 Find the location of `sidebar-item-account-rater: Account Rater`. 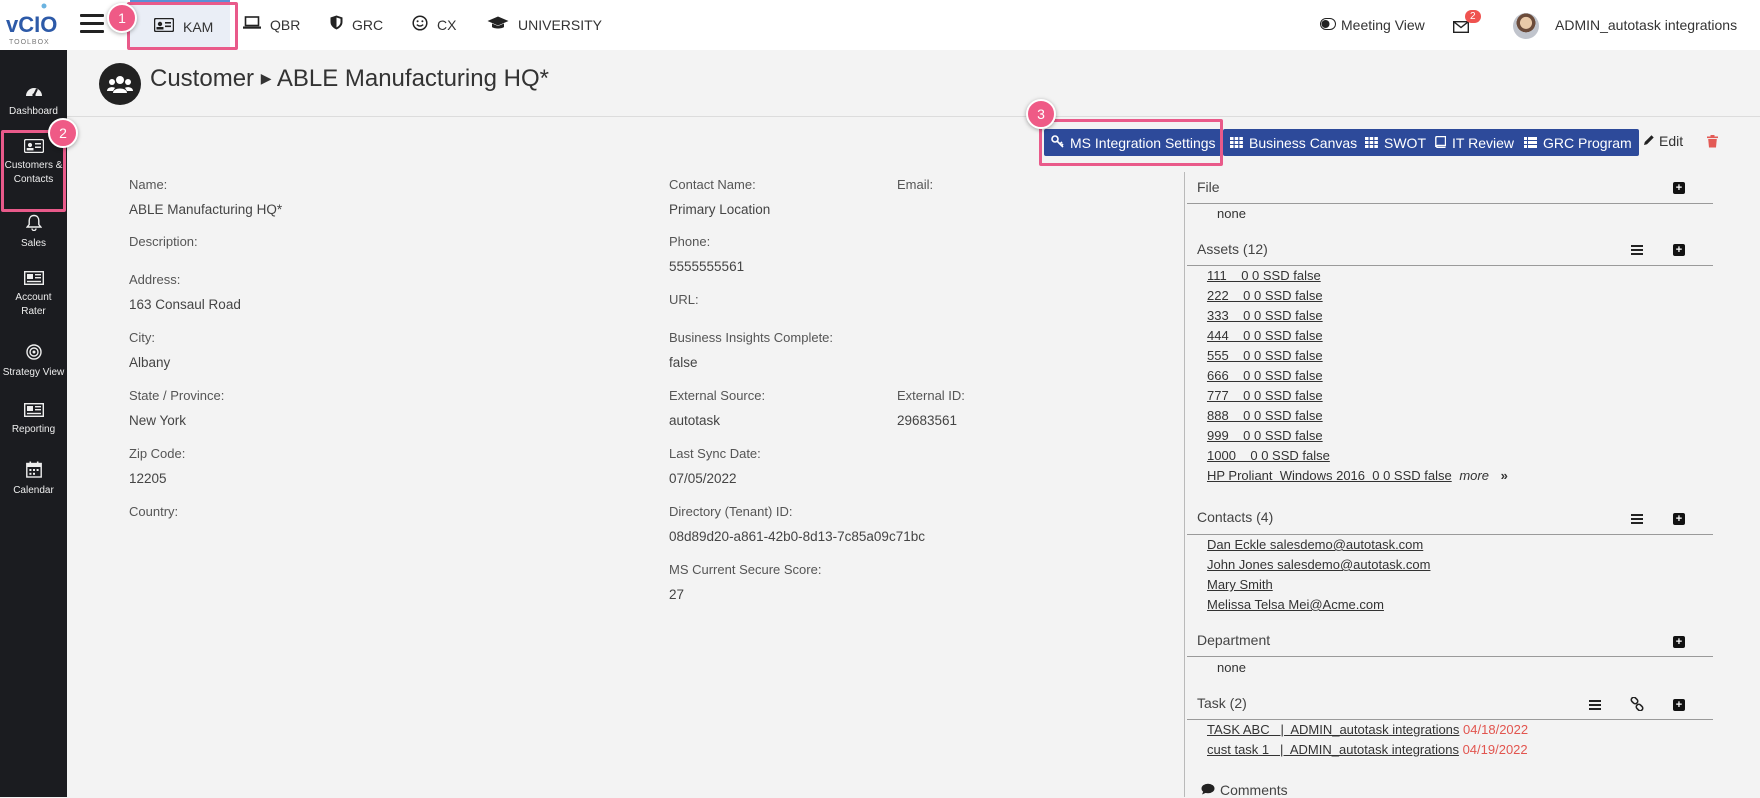

sidebar-item-account-rater: Account Rater is located at coordinates (33, 294).